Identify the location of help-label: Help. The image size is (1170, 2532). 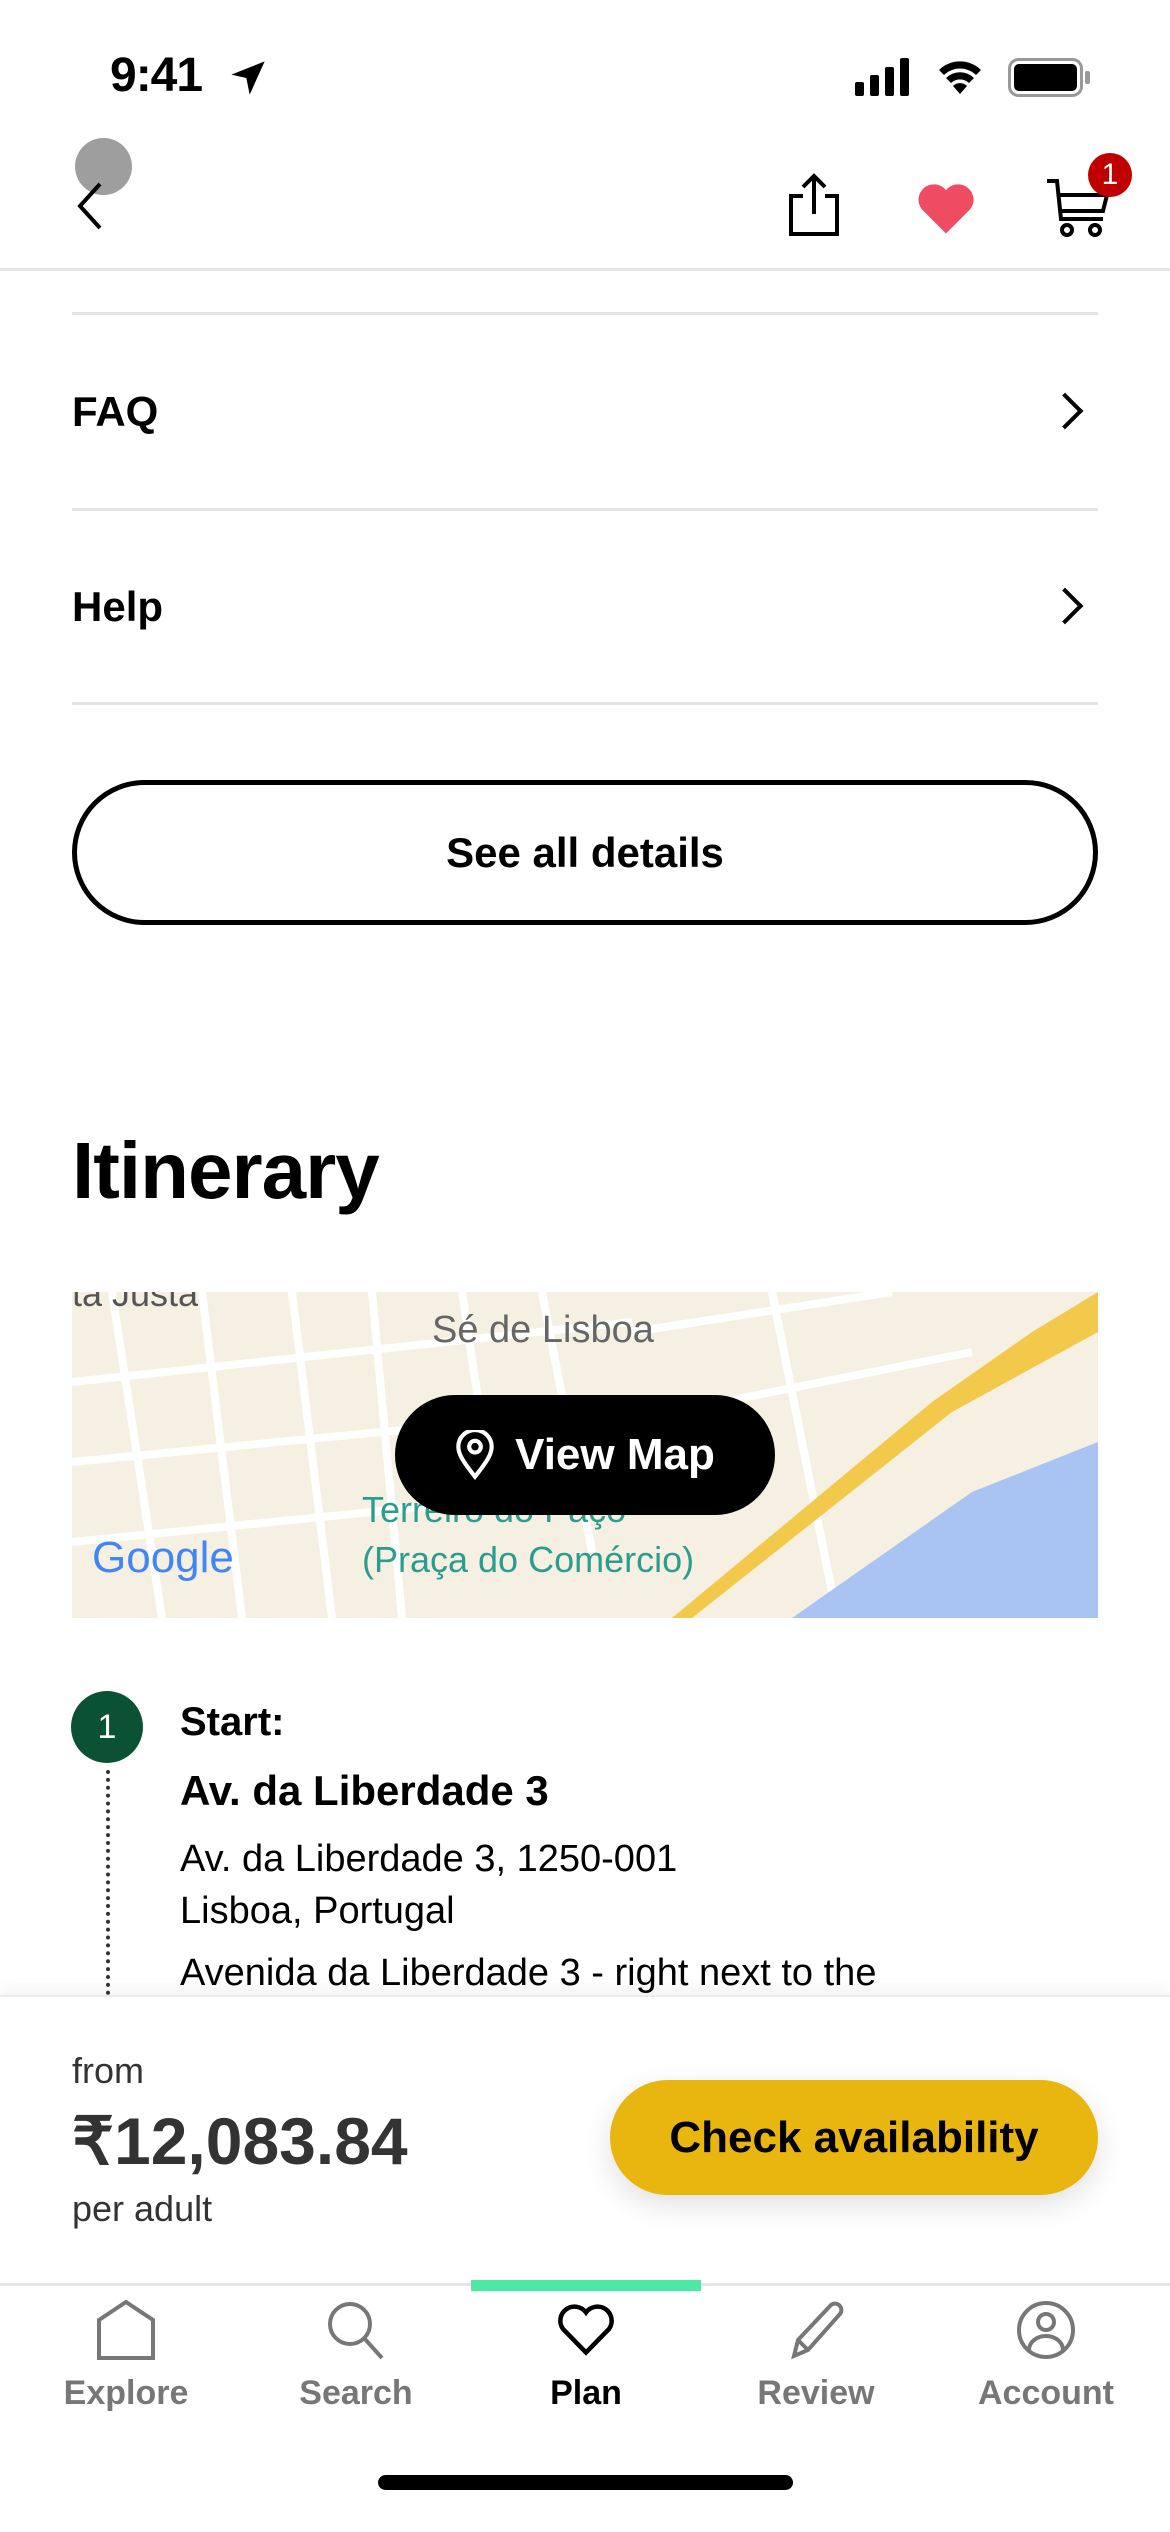
(118, 606).